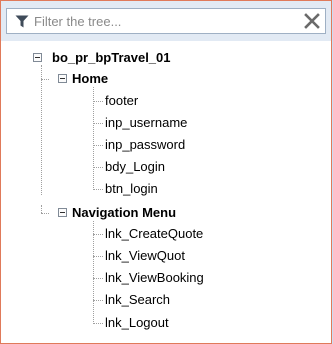  What do you see at coordinates (90, 78) in the screenshot?
I see `tree-node-home: Home` at bounding box center [90, 78].